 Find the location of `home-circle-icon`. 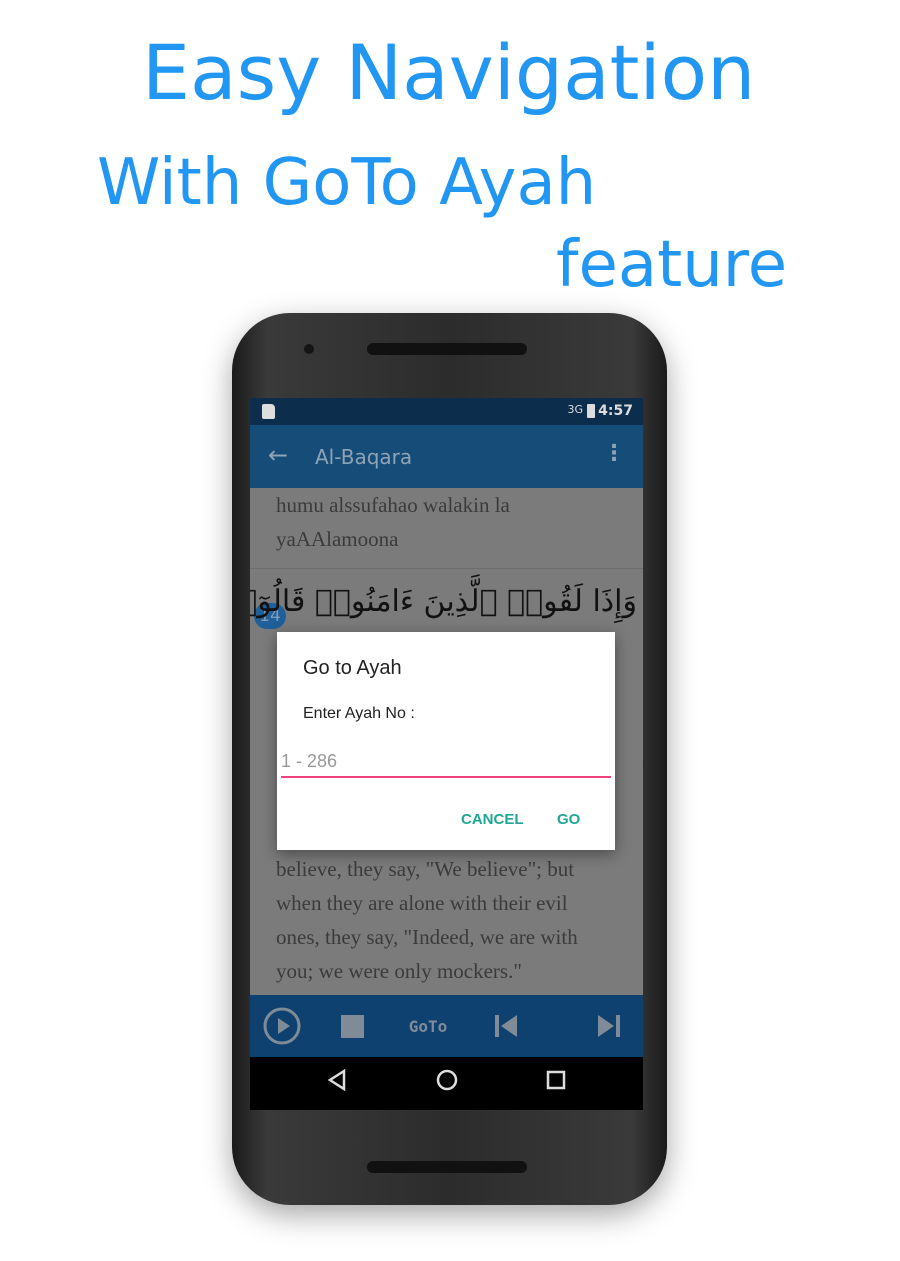

home-circle-icon is located at coordinates (447, 1083).